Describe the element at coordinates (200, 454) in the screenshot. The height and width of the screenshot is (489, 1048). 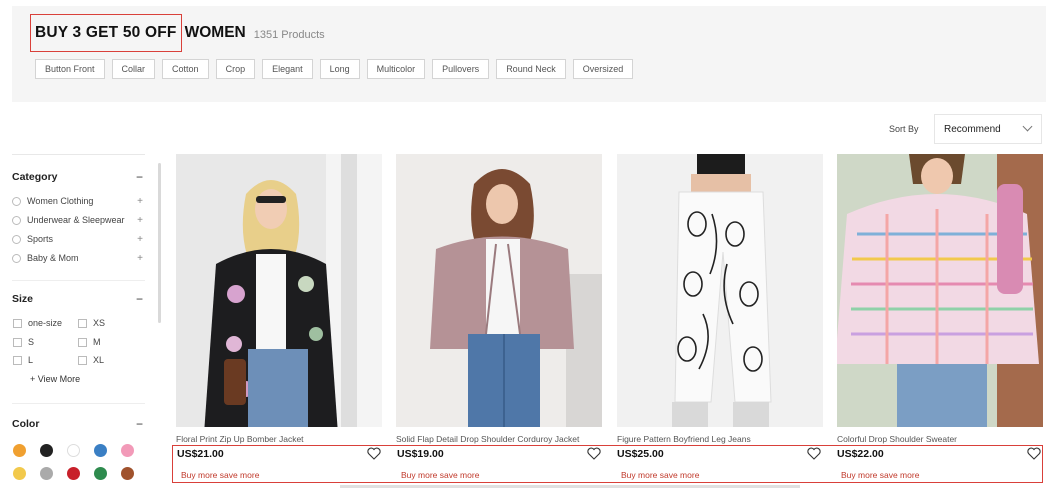
I see `product-price: US$21.00` at that location.